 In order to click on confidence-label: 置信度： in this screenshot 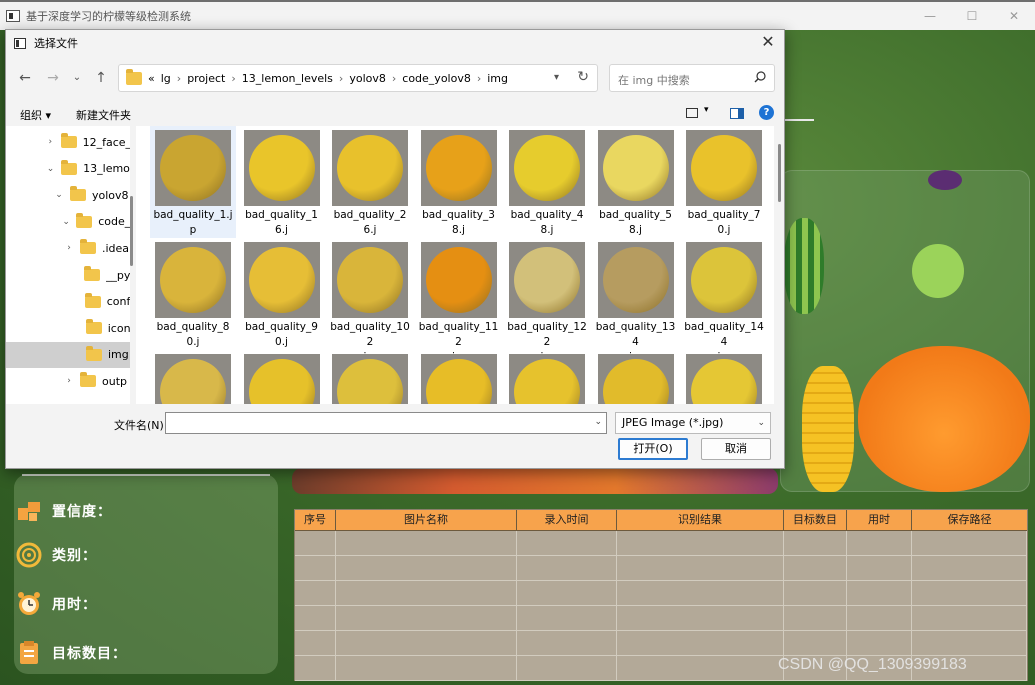, I will do `click(82, 512)`.